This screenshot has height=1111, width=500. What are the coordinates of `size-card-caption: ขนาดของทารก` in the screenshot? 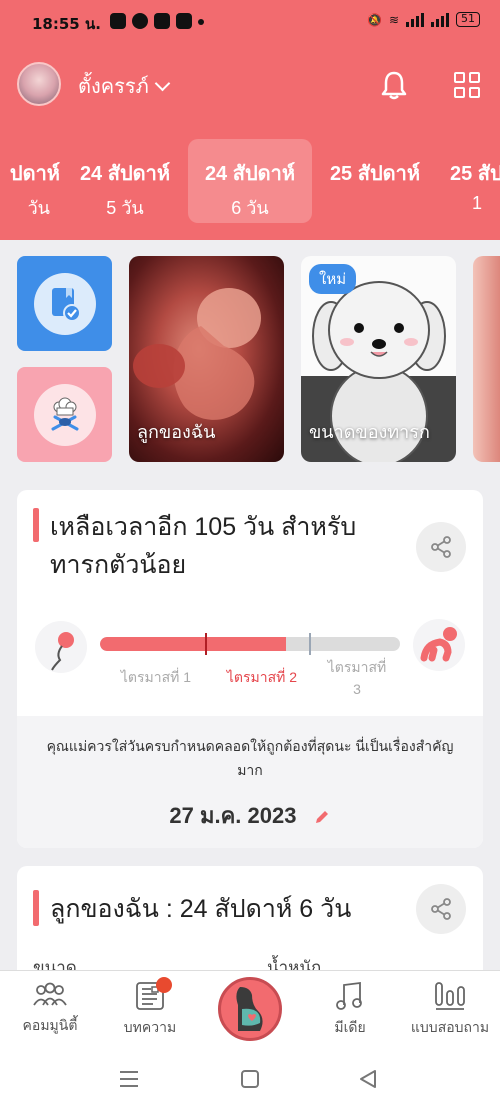 It's located at (369, 432).